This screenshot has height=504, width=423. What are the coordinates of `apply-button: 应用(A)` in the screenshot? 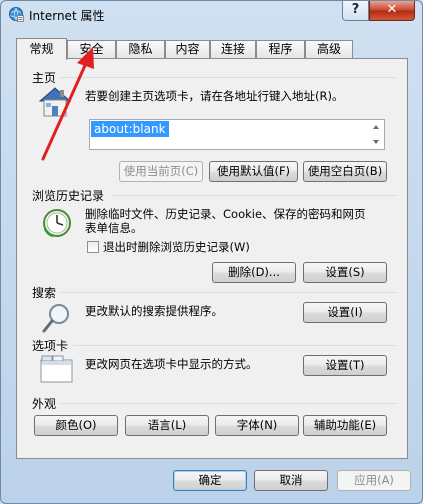 It's located at (374, 480).